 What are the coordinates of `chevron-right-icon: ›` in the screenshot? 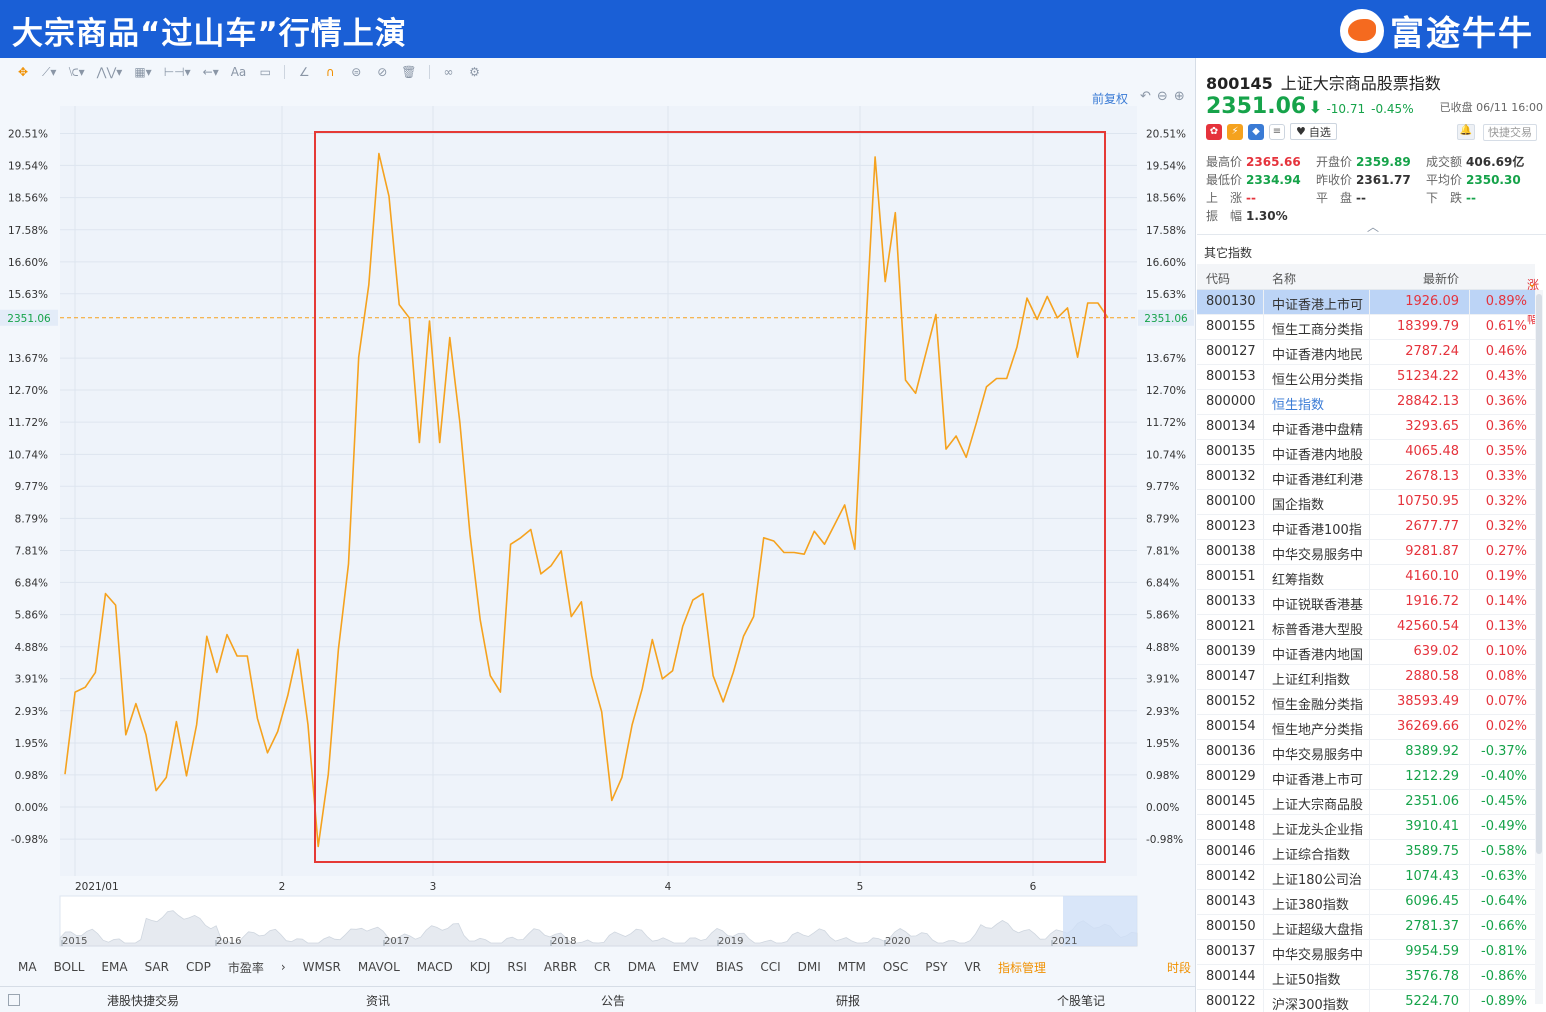 It's located at (283, 967).